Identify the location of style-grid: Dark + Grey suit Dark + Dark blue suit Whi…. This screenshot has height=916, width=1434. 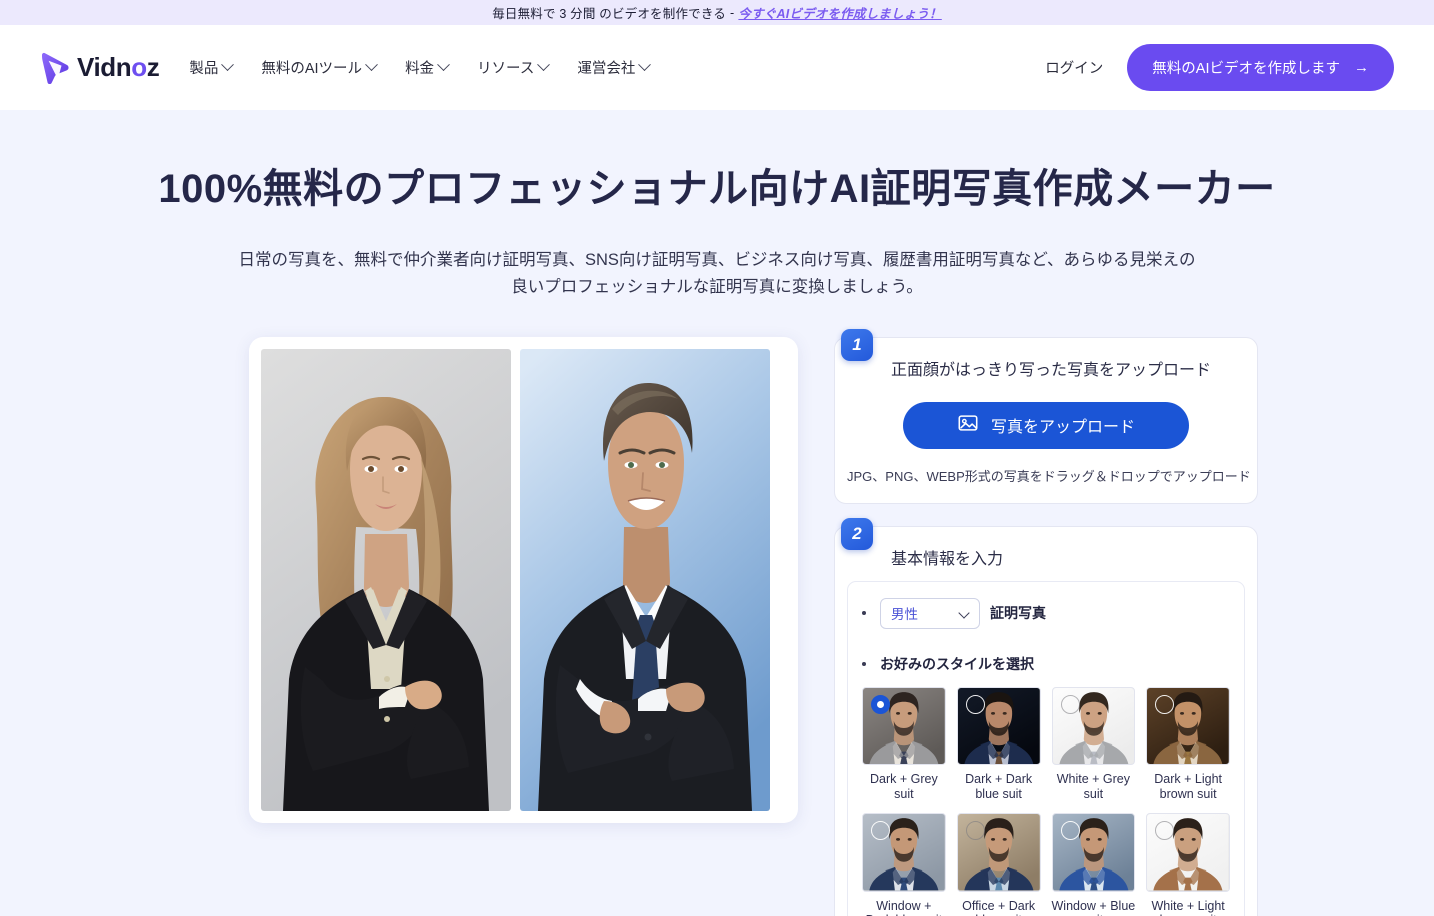
(1046, 801).